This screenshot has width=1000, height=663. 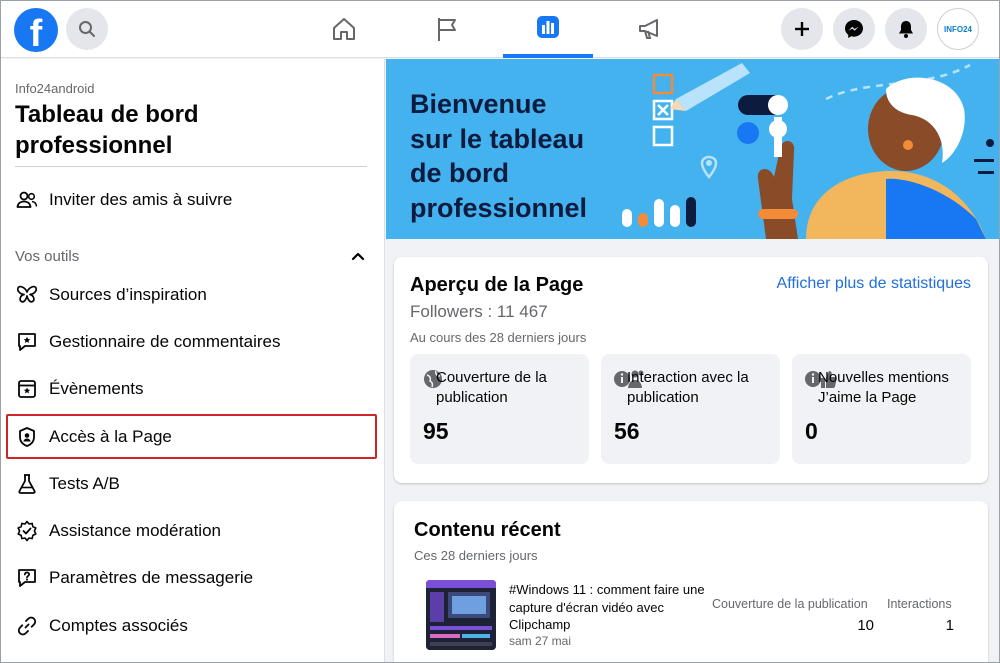 What do you see at coordinates (107, 130) in the screenshot?
I see `page-title: Tableau de bord professionnel` at bounding box center [107, 130].